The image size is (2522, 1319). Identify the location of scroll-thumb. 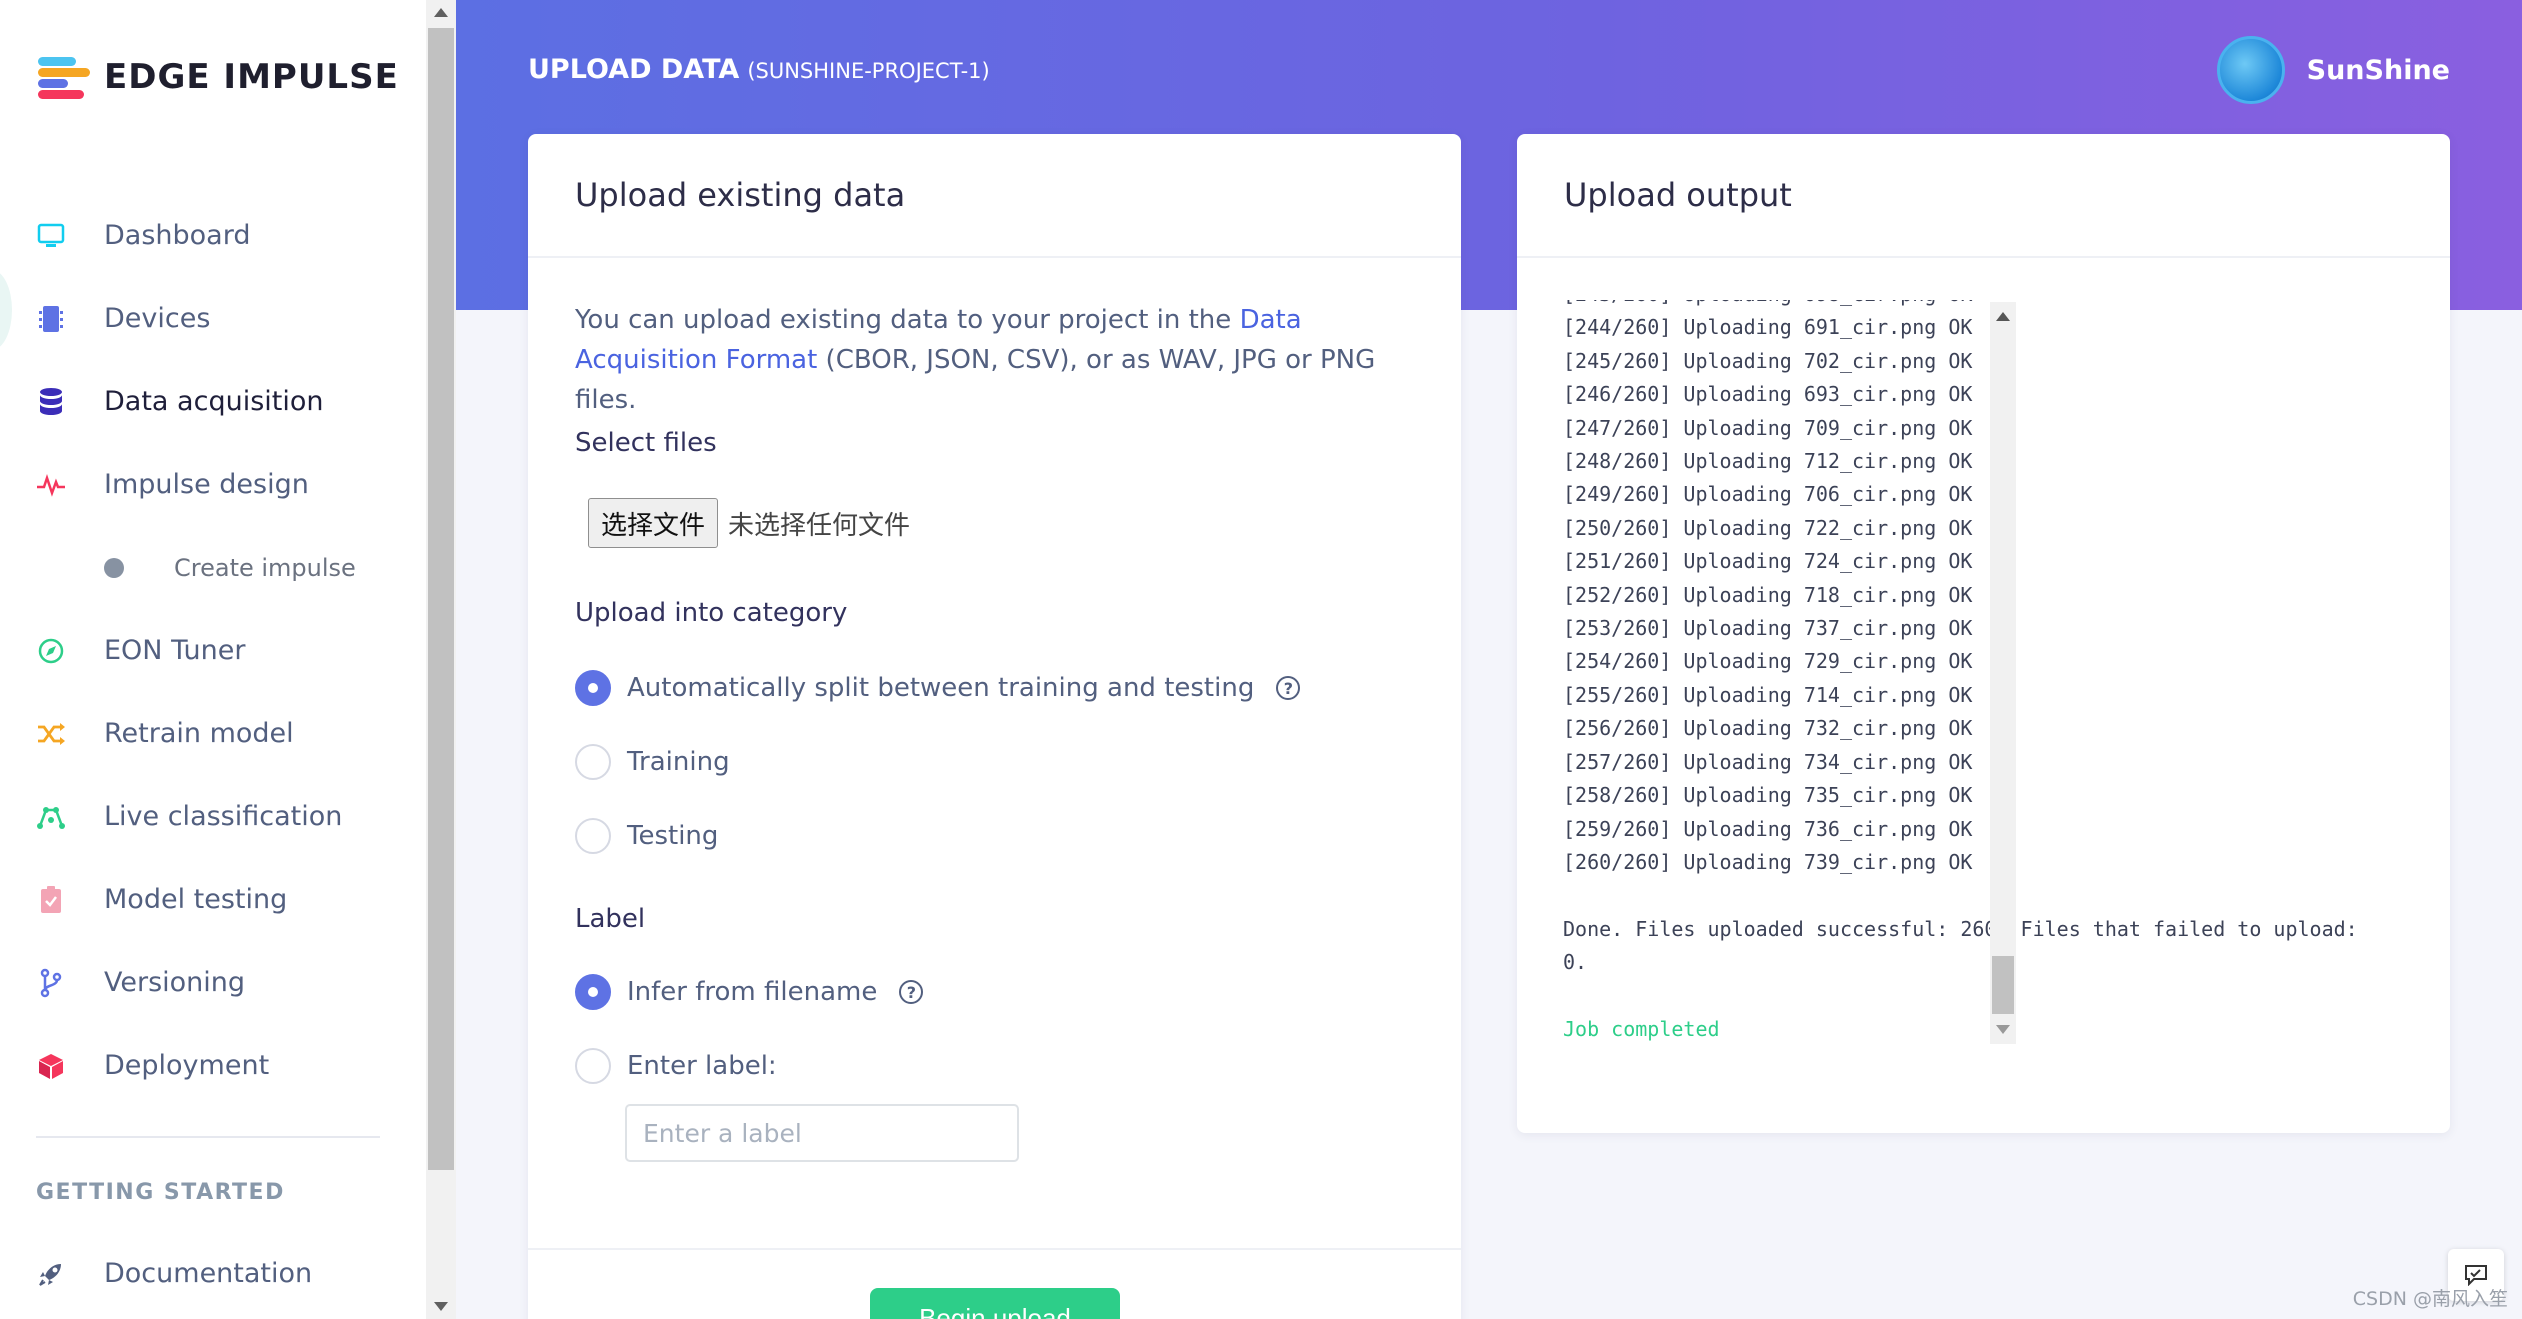
(441, 599).